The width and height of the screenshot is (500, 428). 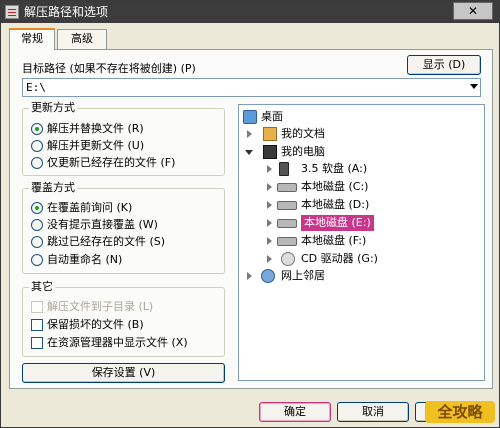 What do you see at coordinates (303, 133) in the screenshot?
I see `tree-item-label: 我的文档` at bounding box center [303, 133].